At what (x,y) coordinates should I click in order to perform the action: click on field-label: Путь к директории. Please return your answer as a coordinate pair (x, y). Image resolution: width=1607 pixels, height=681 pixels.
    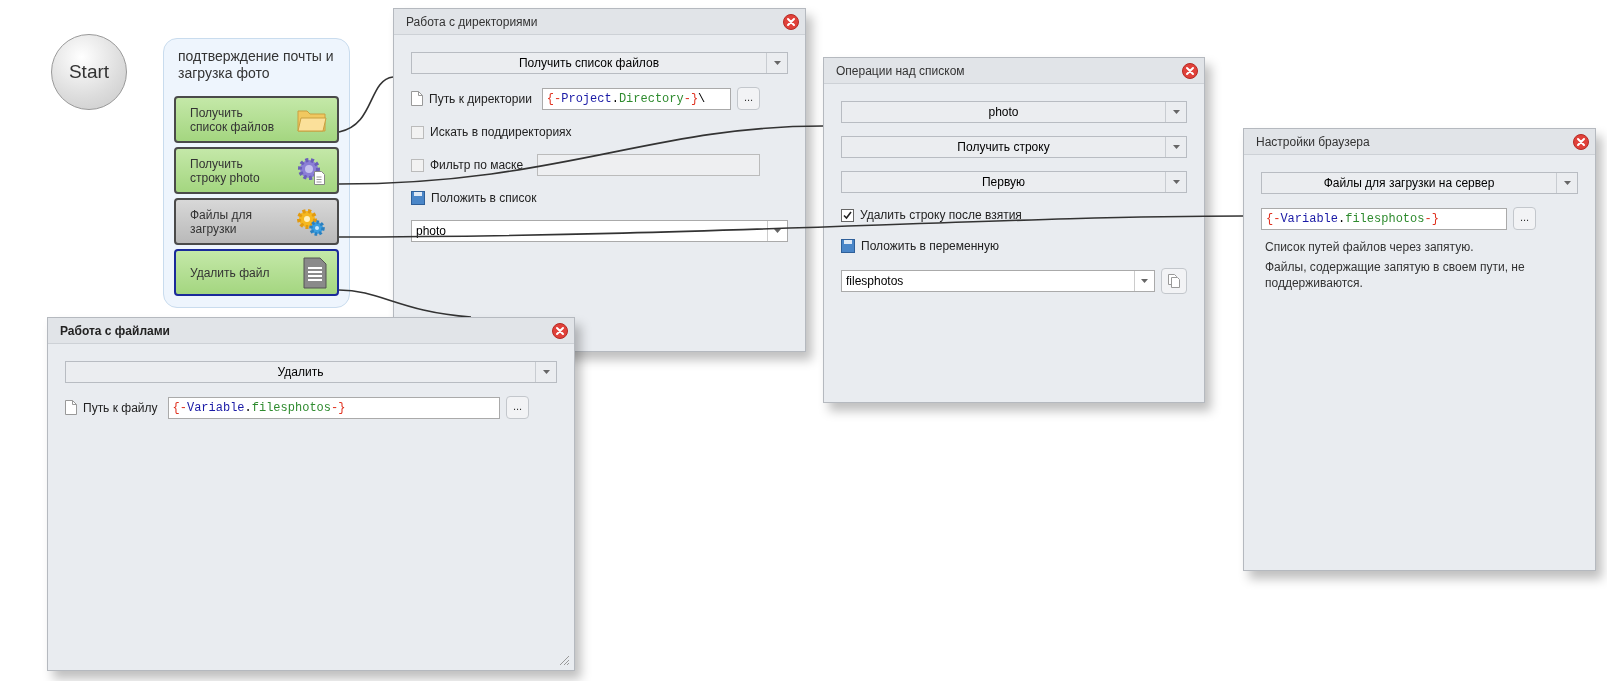
    Looking at the image, I should click on (480, 99).